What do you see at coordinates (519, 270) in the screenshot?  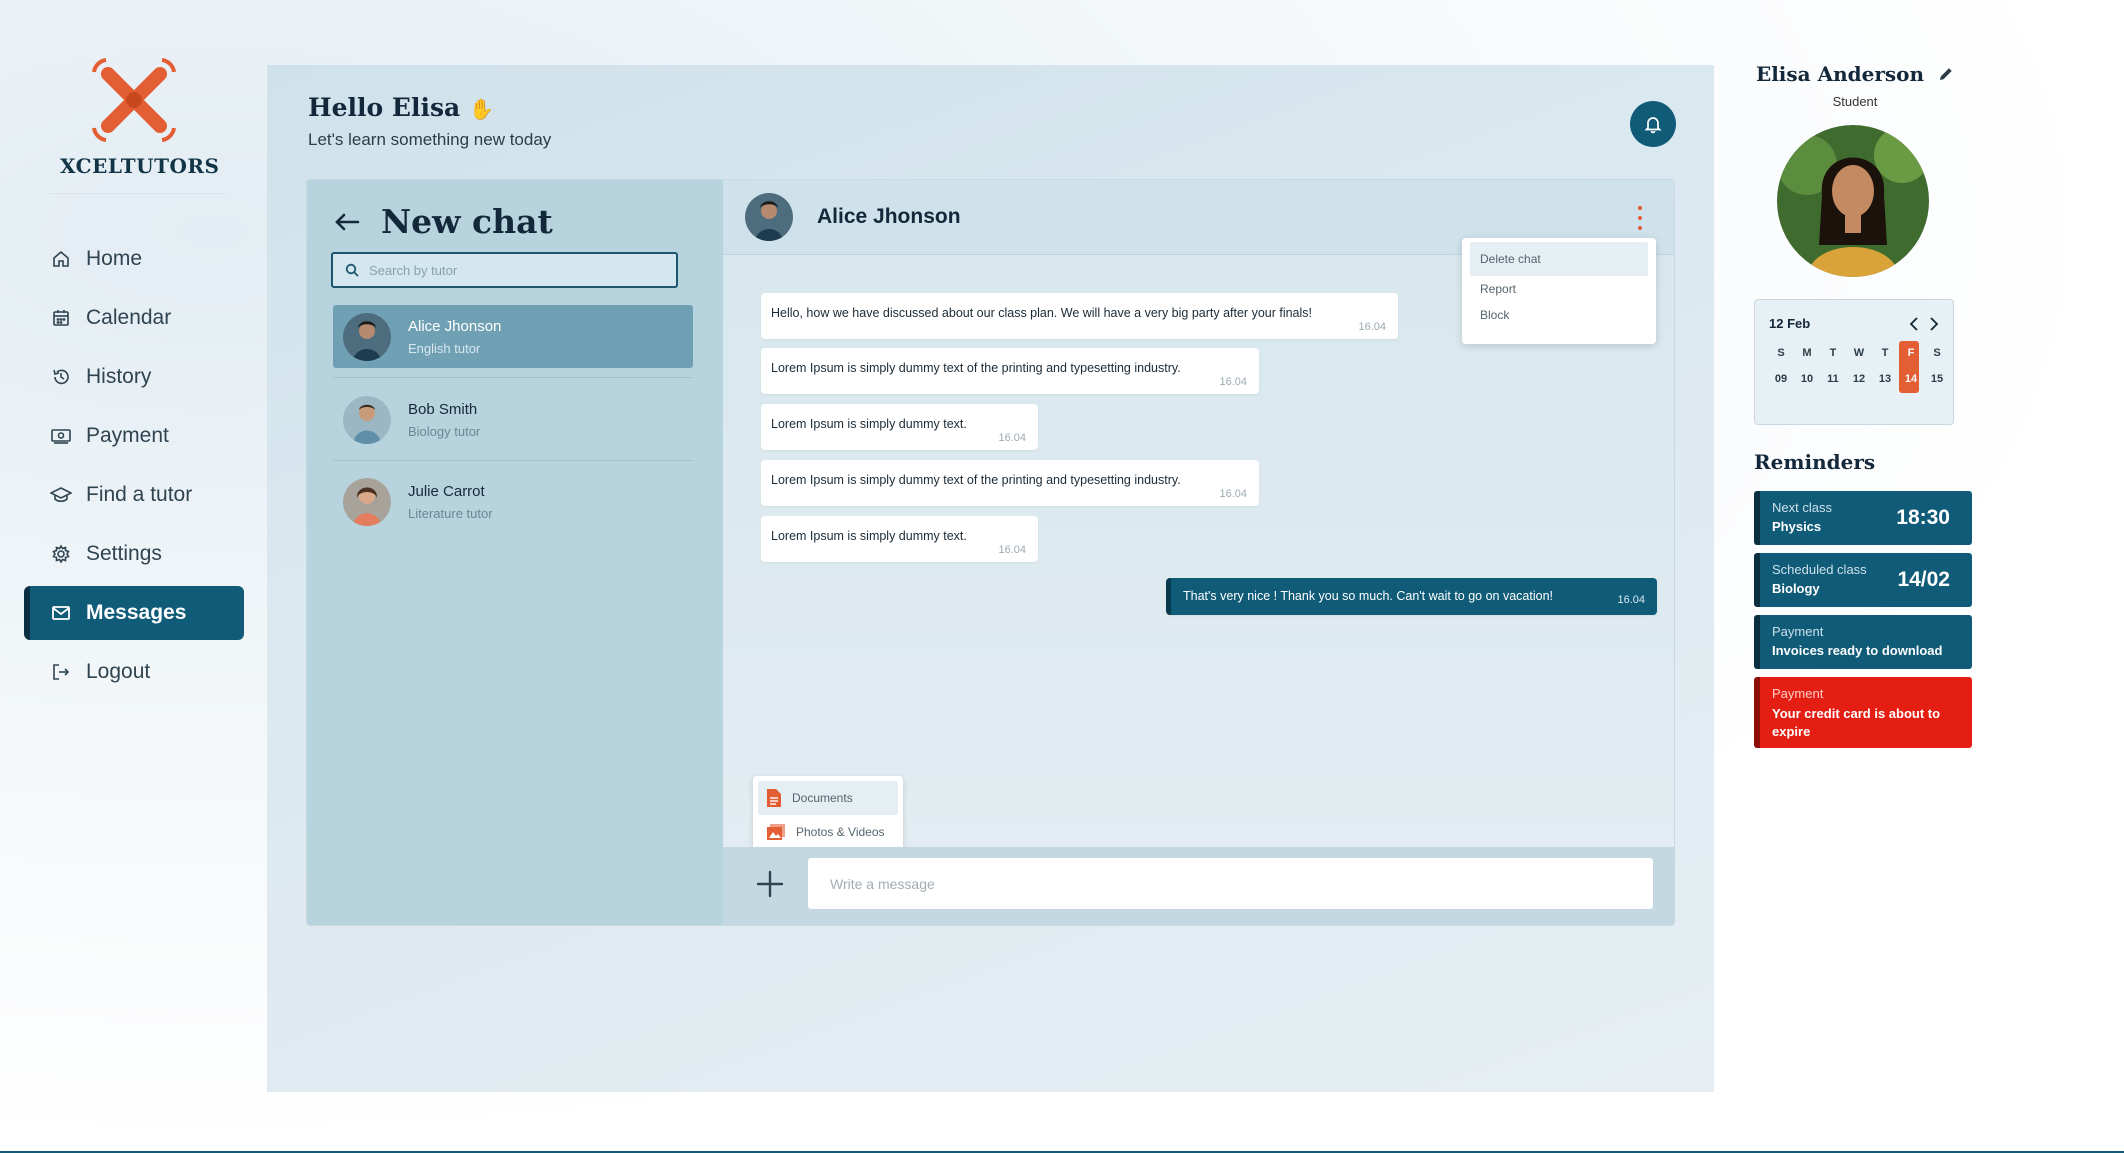 I see `search-input` at bounding box center [519, 270].